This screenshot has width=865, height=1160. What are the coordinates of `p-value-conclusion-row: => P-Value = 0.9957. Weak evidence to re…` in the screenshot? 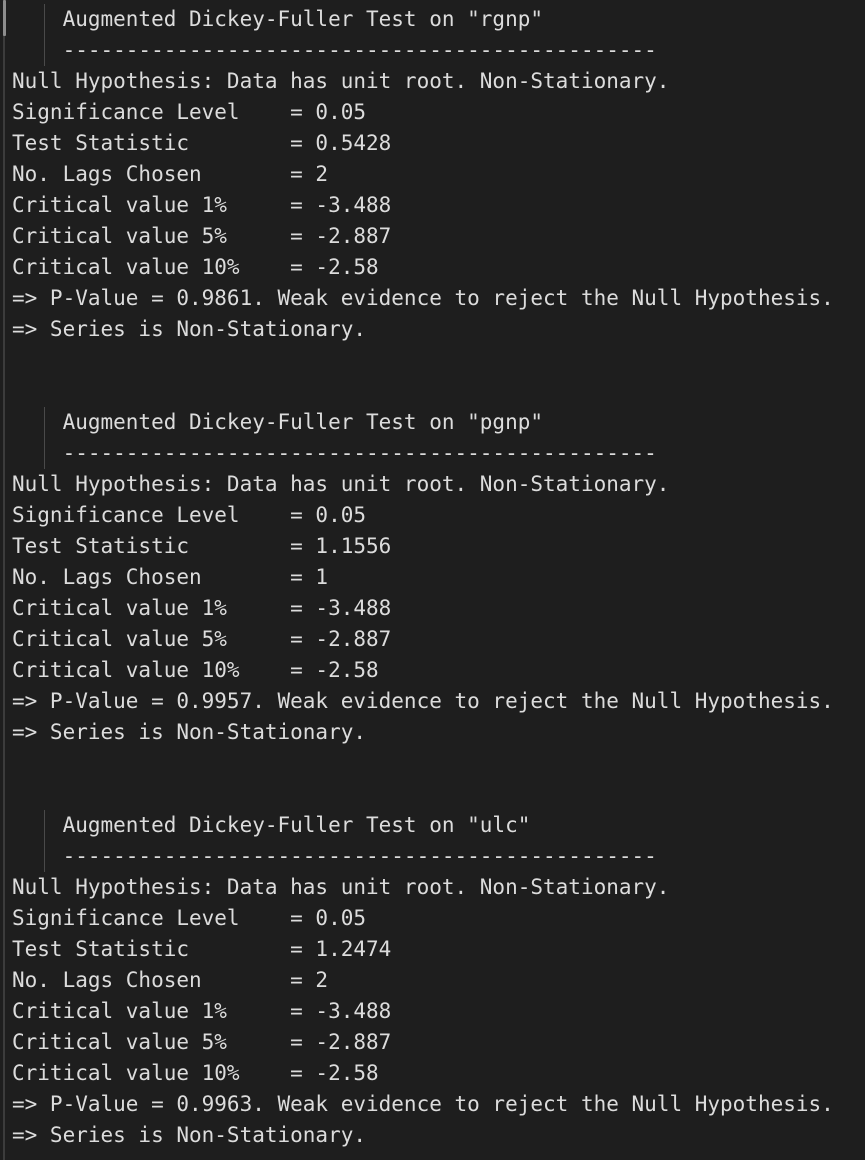 It's located at (423, 701).